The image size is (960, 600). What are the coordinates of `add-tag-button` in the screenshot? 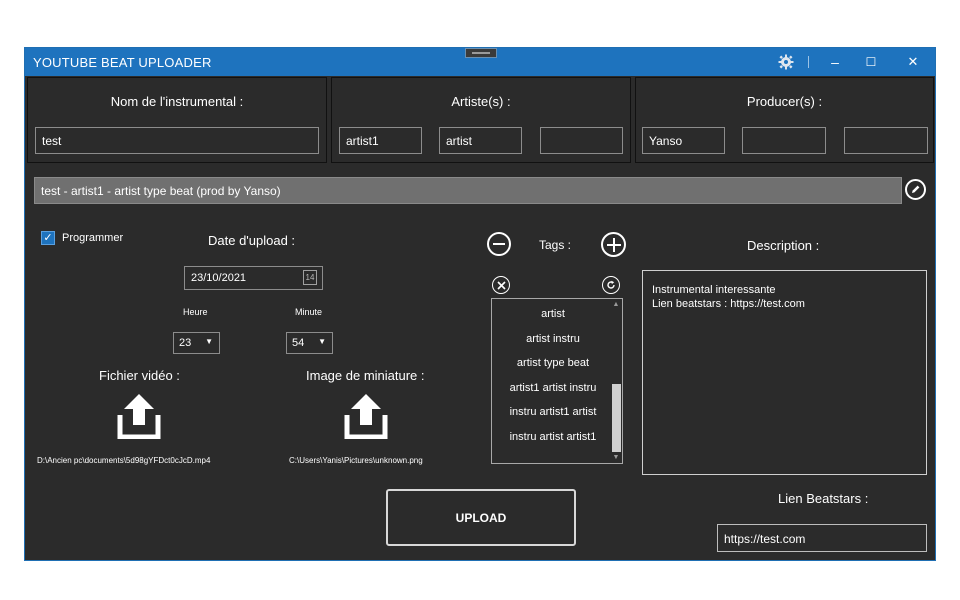 It's located at (613, 244).